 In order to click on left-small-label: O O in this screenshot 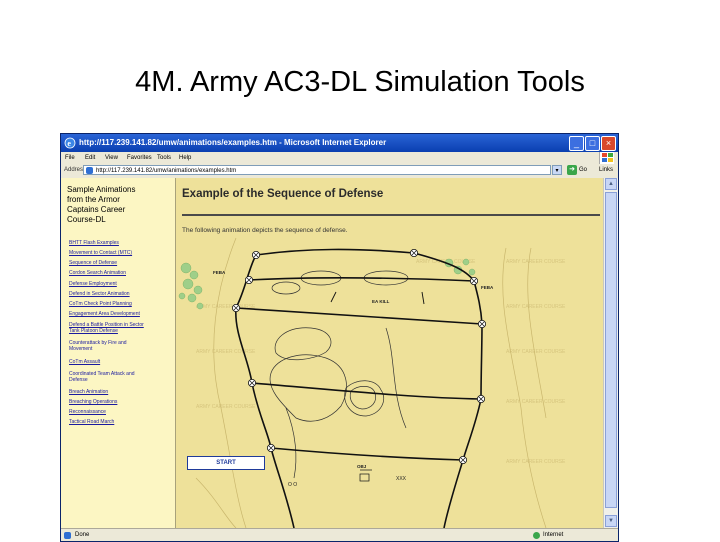, I will do `click(292, 485)`.